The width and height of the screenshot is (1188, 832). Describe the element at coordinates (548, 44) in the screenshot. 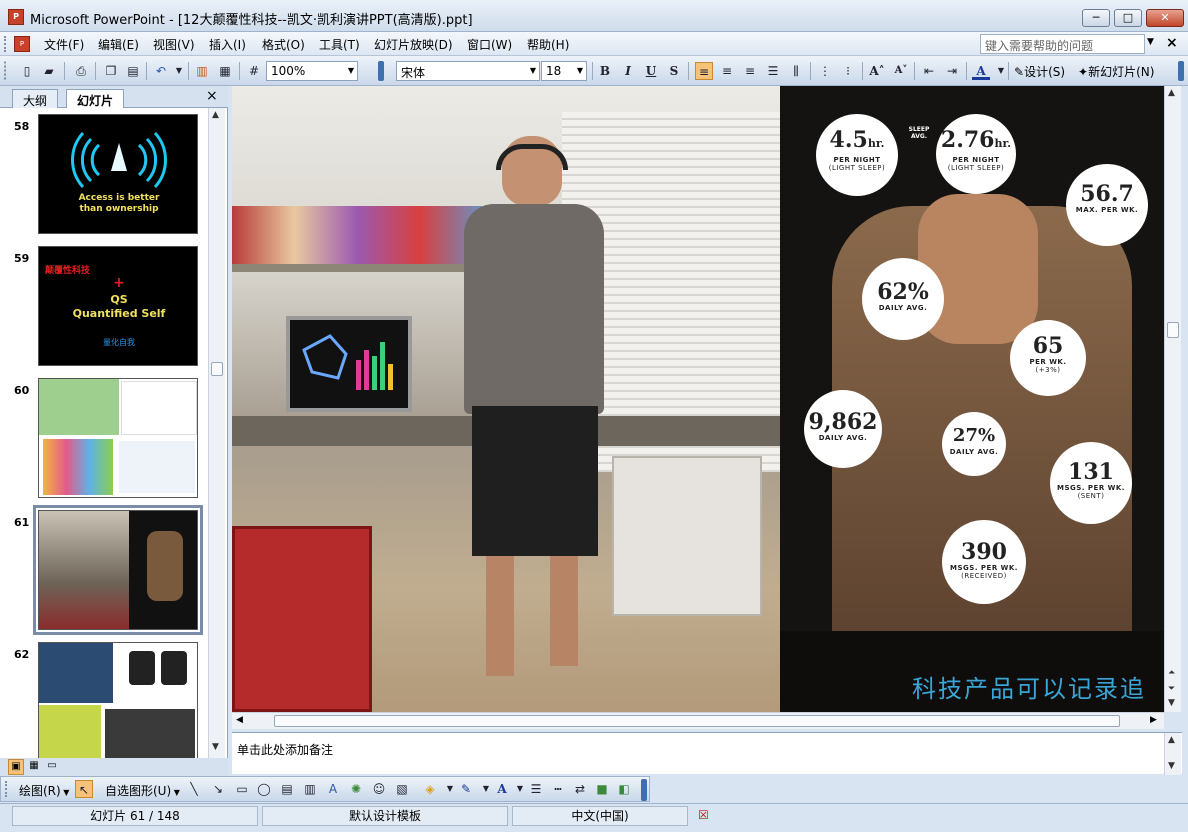

I see `menu-help: 帮助(H)` at that location.